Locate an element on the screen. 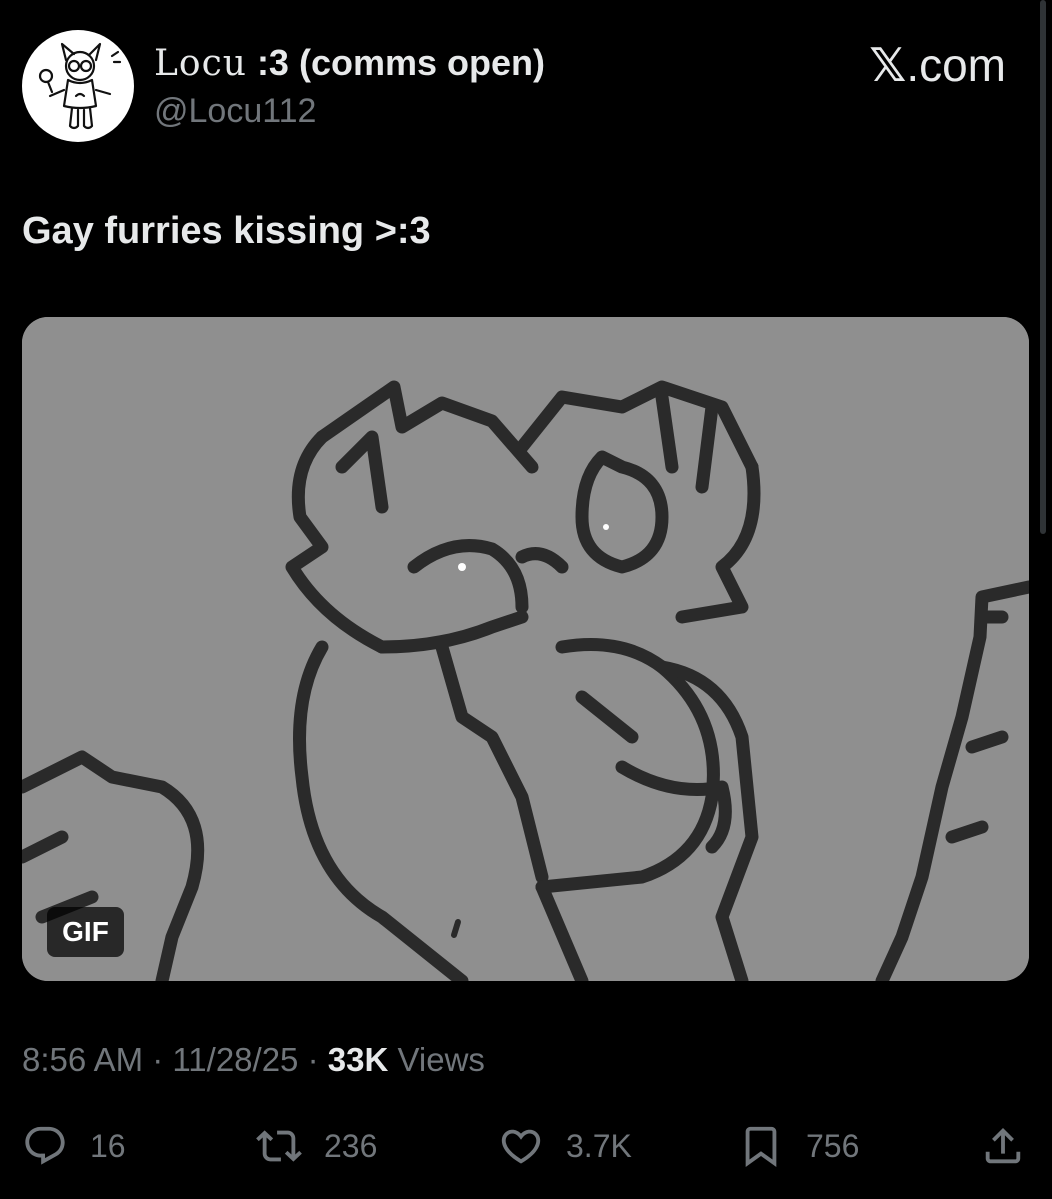 This screenshot has width=1052, height=1199. display-name-prefix: Locu is located at coordinates (200, 63).